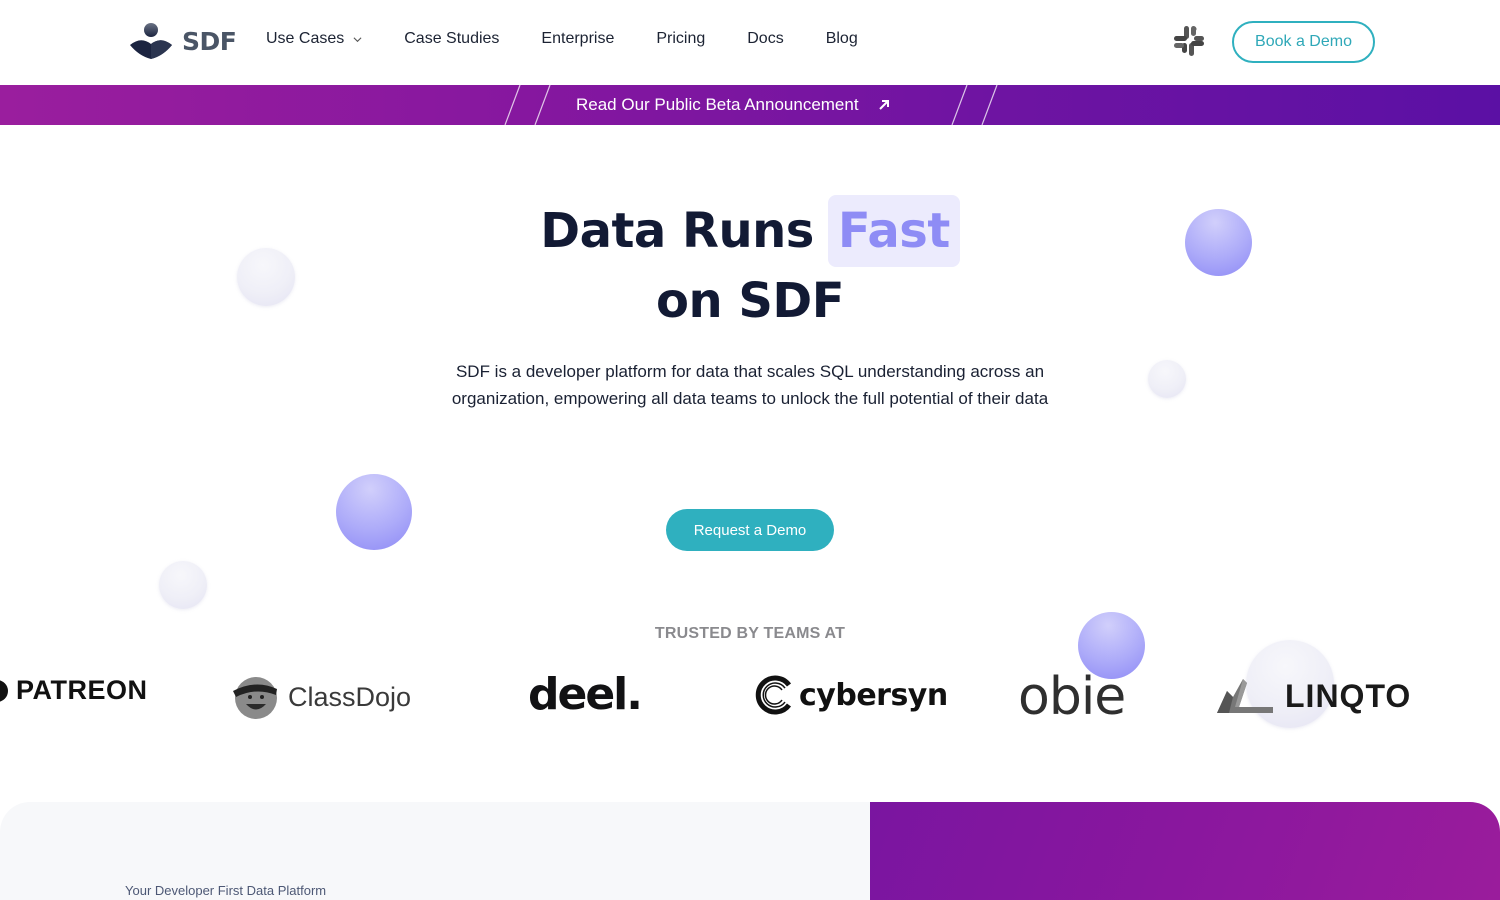  I want to click on announcement-banner: Read Our Public Beta Announcement, so click(750, 105).